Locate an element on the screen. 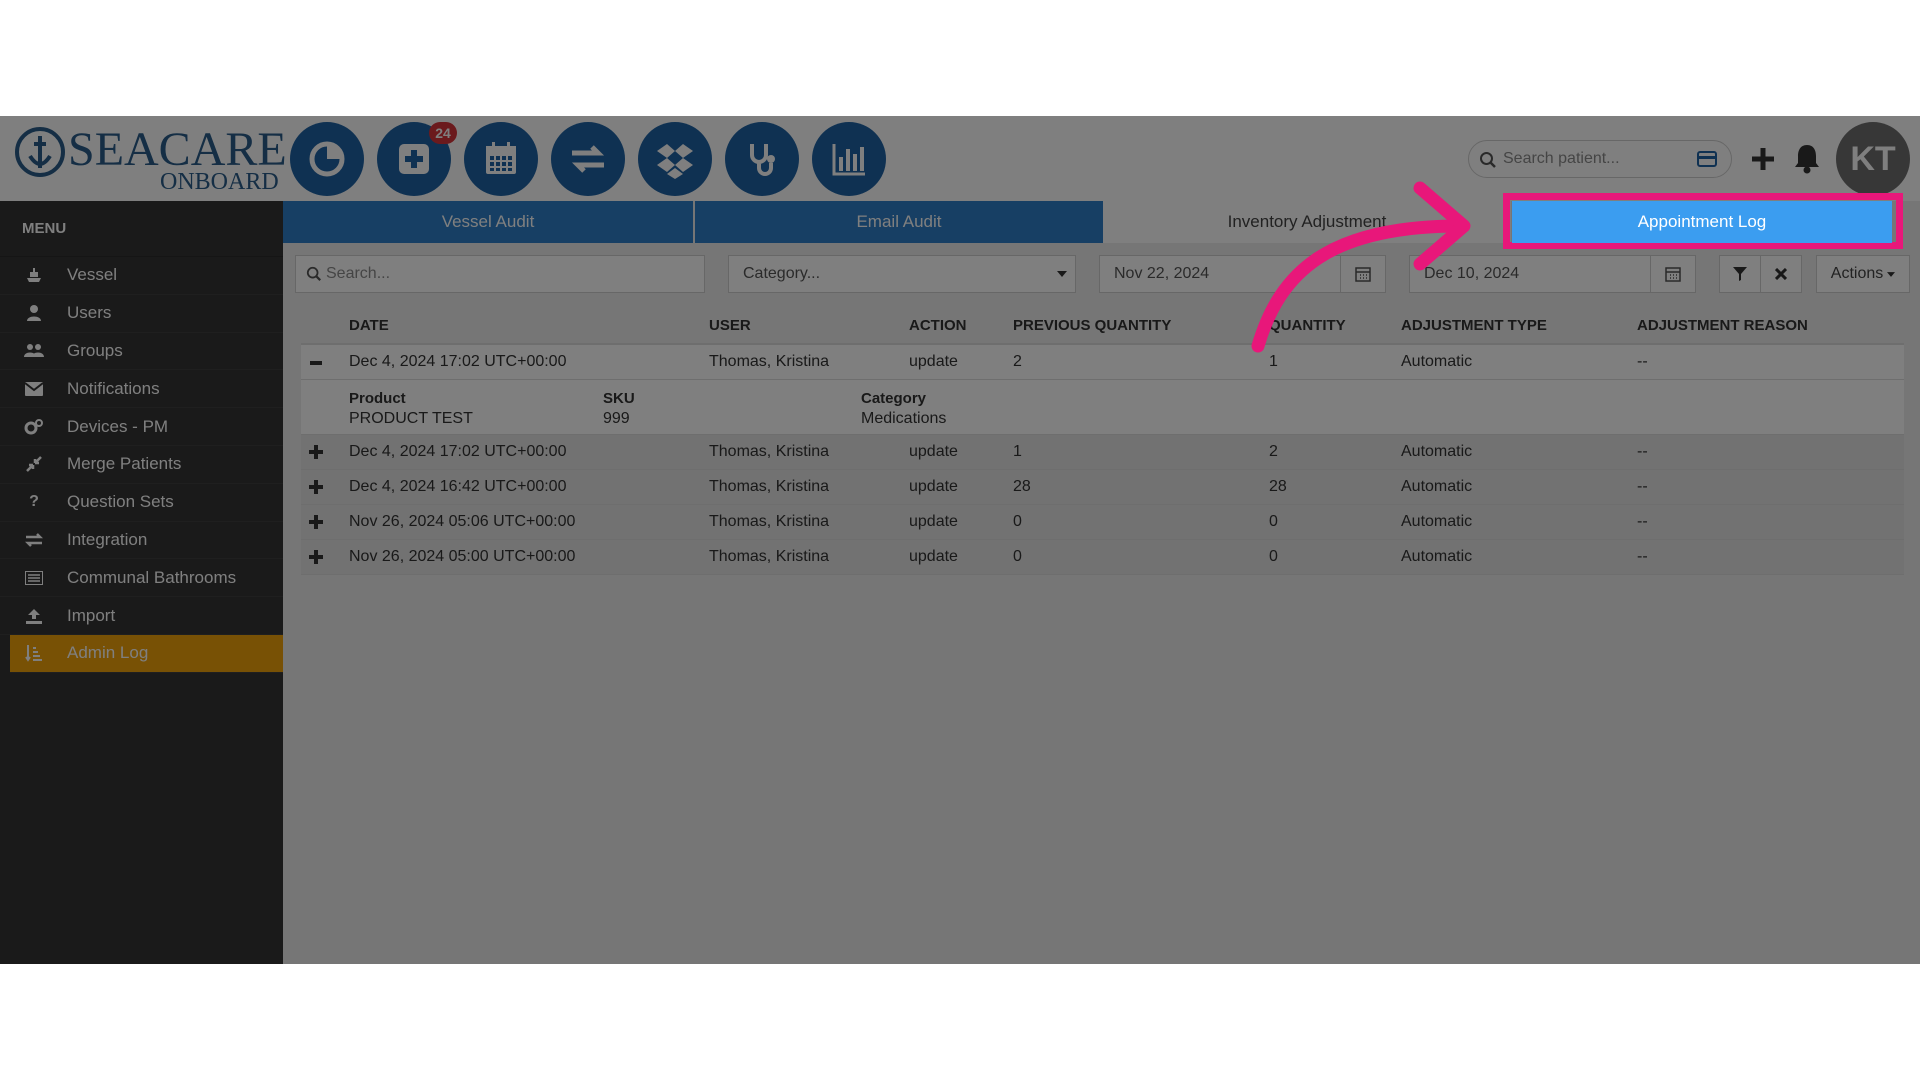 The height and width of the screenshot is (1080, 1920). filter-toolbar: Category... Nov 22, 2024 Dec 10, 2024 is located at coordinates (1101, 274).